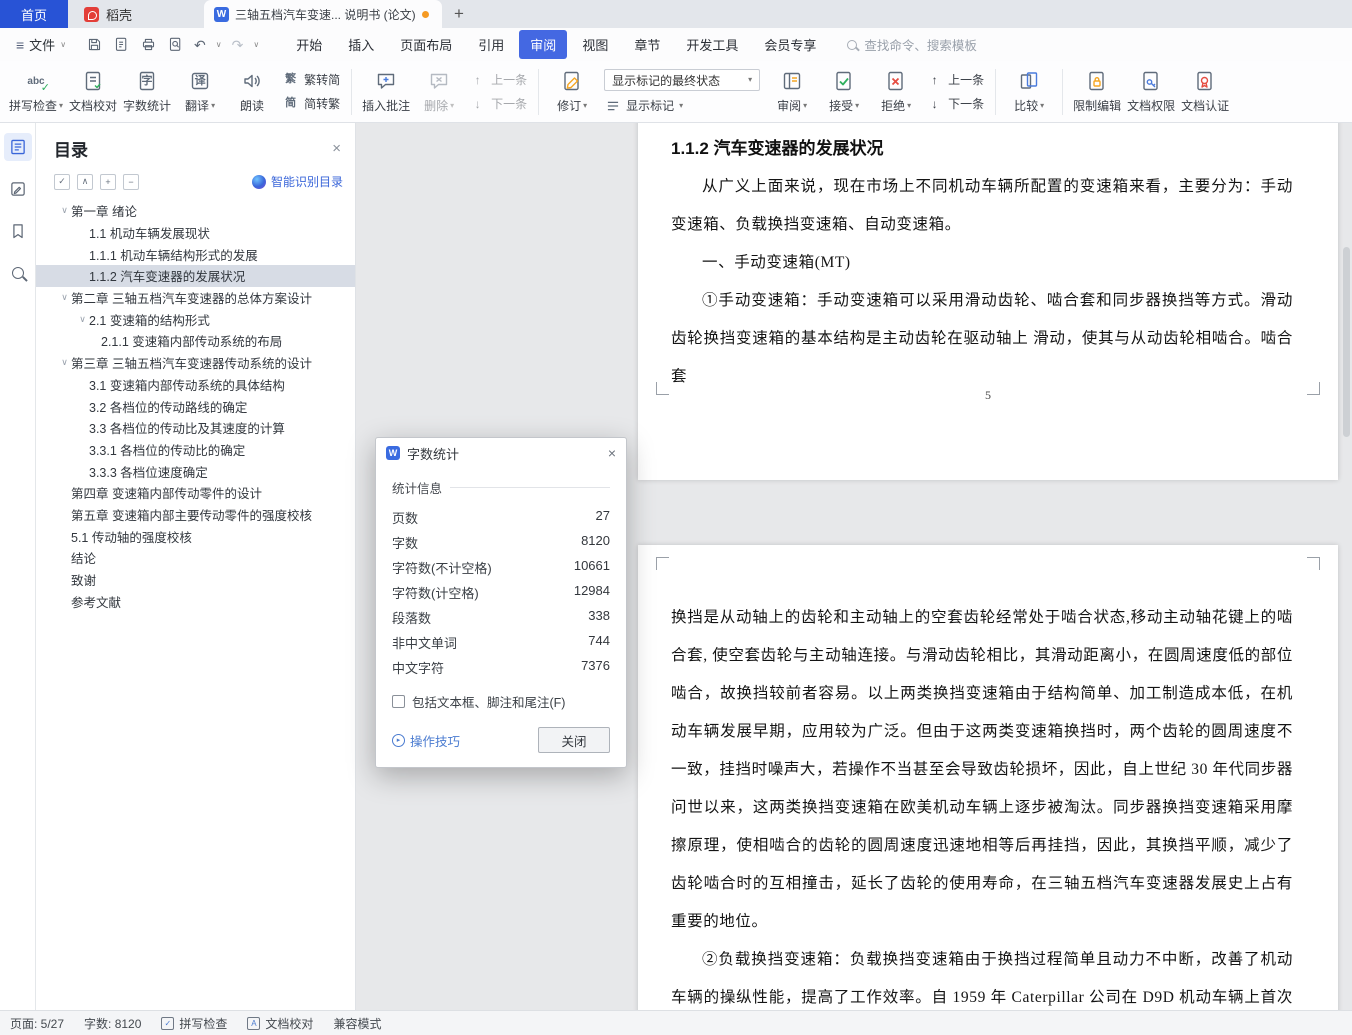  Describe the element at coordinates (357, 1023) in the screenshot. I see `compat-mode-indicator: 兼容模式` at that location.